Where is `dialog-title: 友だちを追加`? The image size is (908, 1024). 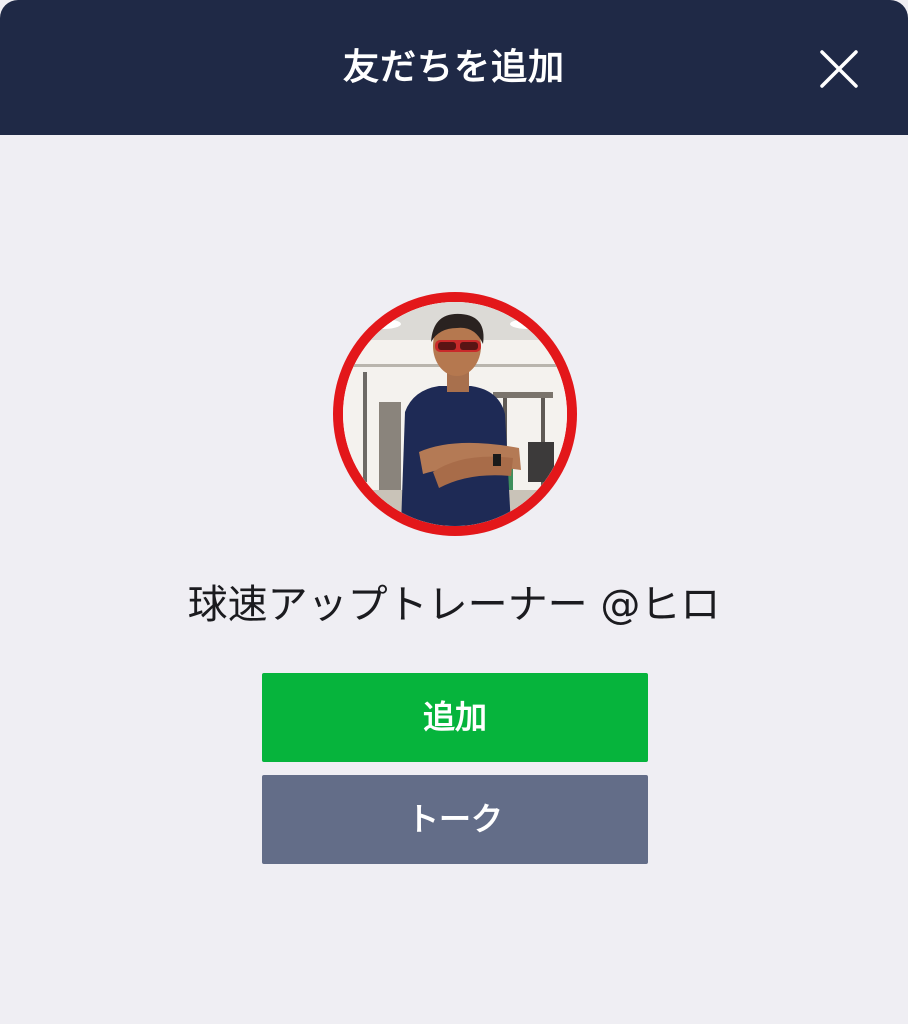
dialog-title: 友だちを追加 is located at coordinates (453, 67).